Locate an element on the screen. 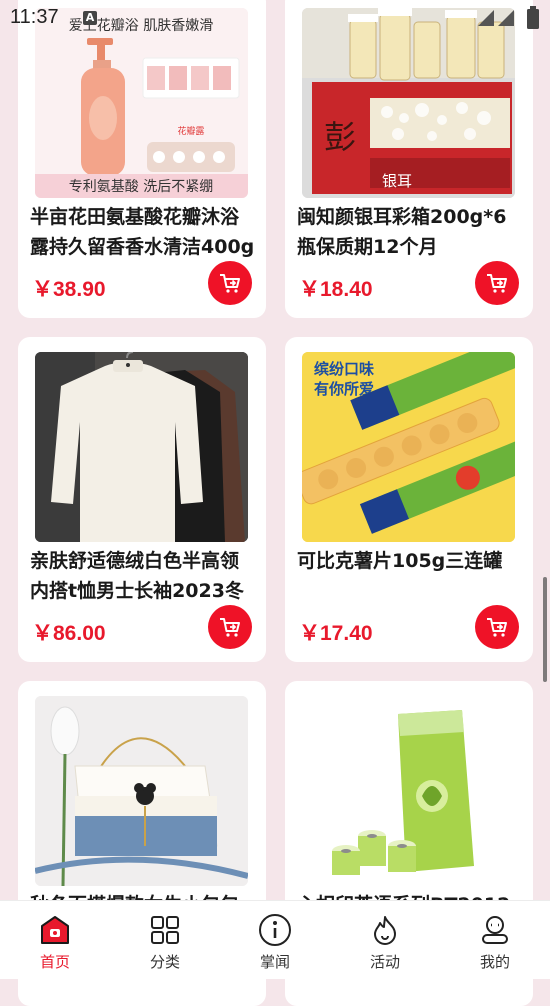 The height and width of the screenshot is (1006, 550). product-price: ￥18.40 is located at coordinates (336, 289).